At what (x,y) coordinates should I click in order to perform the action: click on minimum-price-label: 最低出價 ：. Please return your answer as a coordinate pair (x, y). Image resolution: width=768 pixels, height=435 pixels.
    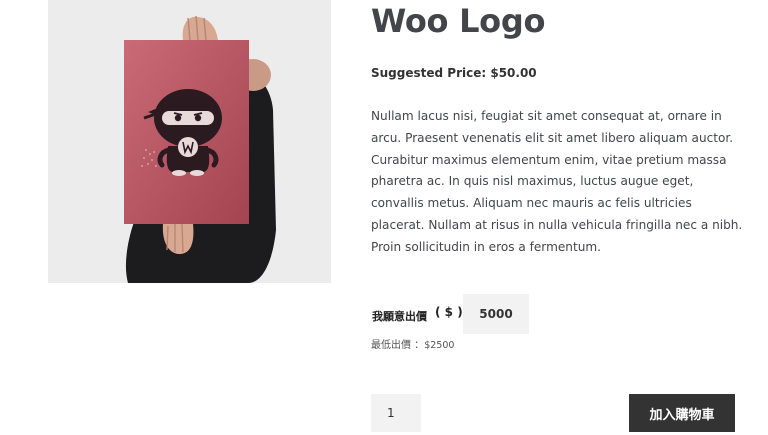
    Looking at the image, I should click on (398, 345).